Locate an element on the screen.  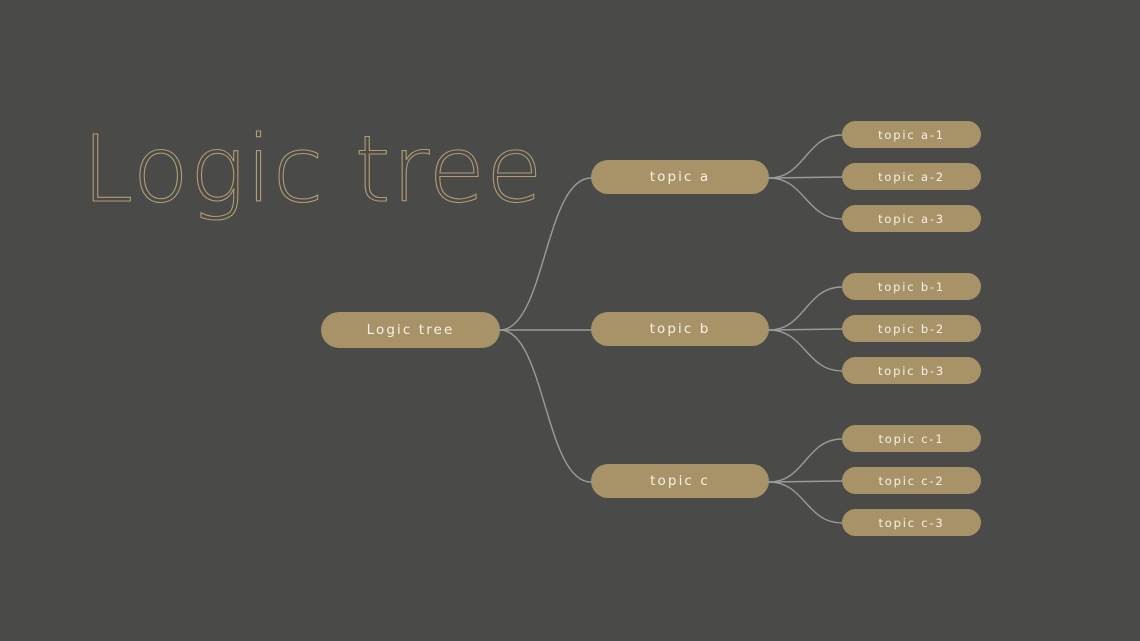
node-leaf-c-1: topic c-1 is located at coordinates (911, 438).